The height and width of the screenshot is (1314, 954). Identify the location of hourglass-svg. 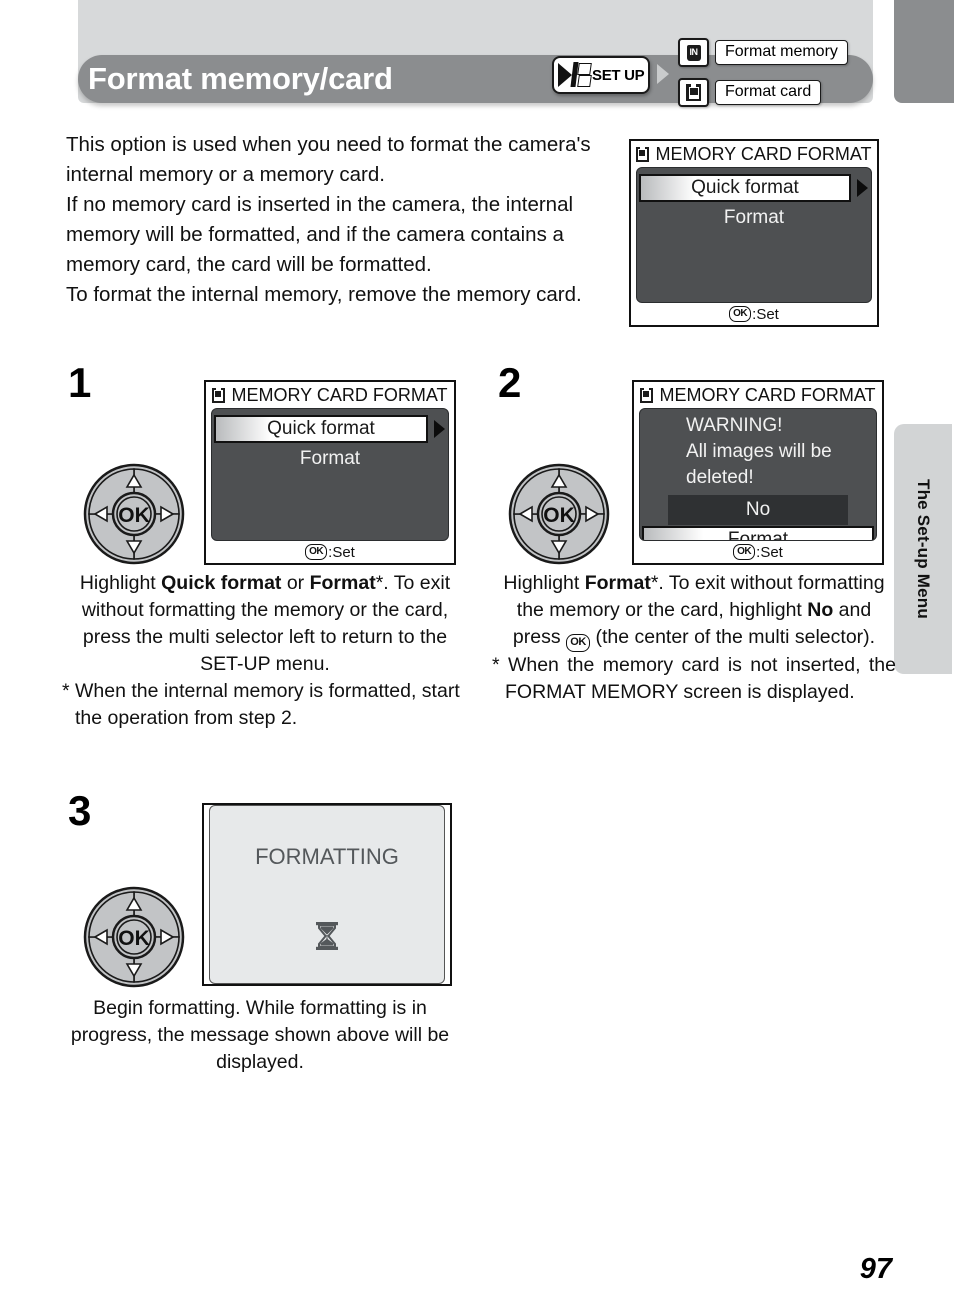
(327, 936).